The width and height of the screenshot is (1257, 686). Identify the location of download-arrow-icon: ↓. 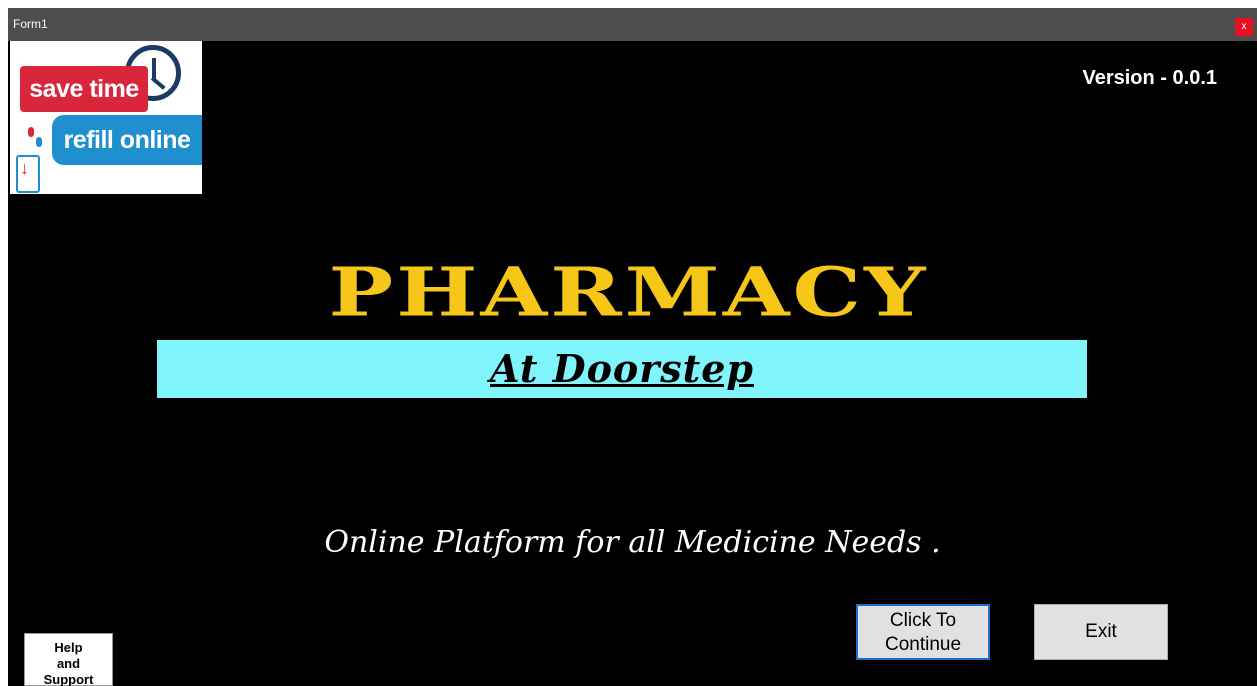
(24, 168).